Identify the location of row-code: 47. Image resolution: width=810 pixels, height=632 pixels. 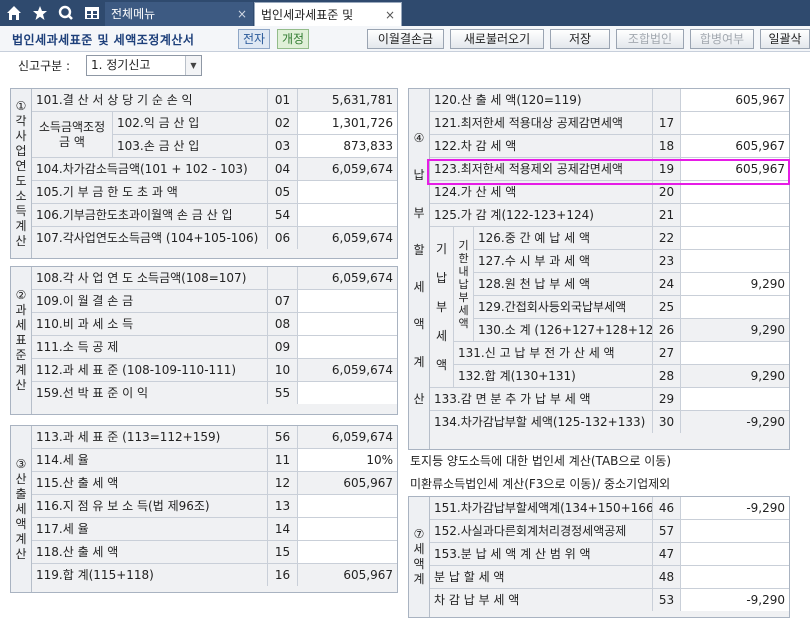
(666, 554).